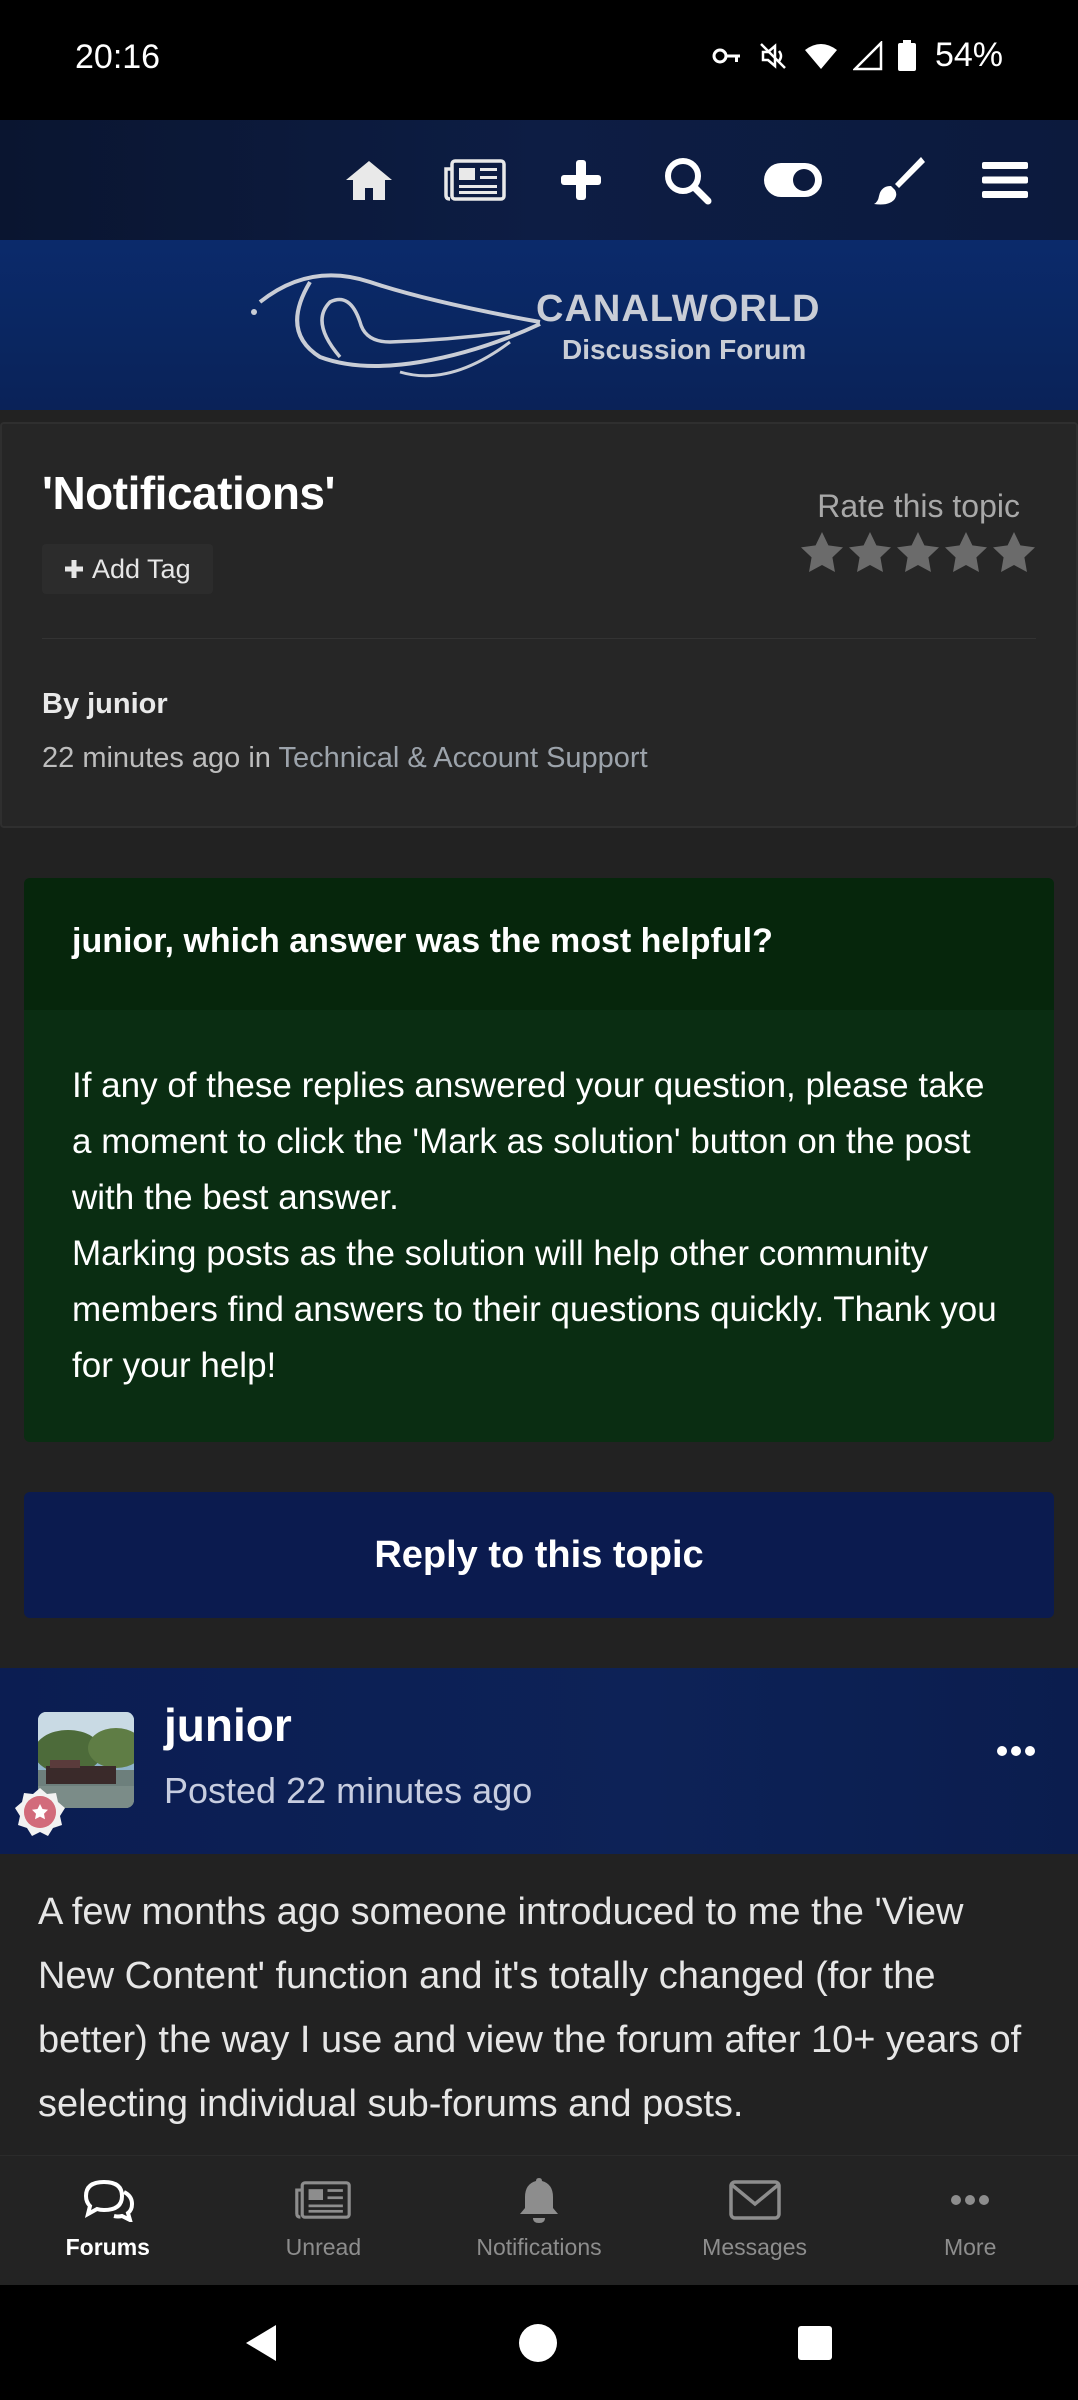 Image resolution: width=1078 pixels, height=2400 pixels. Describe the element at coordinates (538, 2200) in the screenshot. I see `bell-icon` at that location.